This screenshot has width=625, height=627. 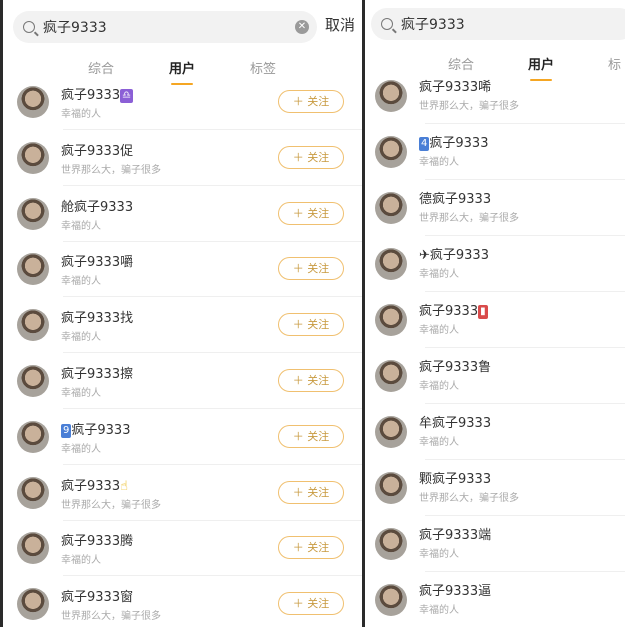 What do you see at coordinates (95, 486) in the screenshot?
I see `user-name: 疯子9333☝` at bounding box center [95, 486].